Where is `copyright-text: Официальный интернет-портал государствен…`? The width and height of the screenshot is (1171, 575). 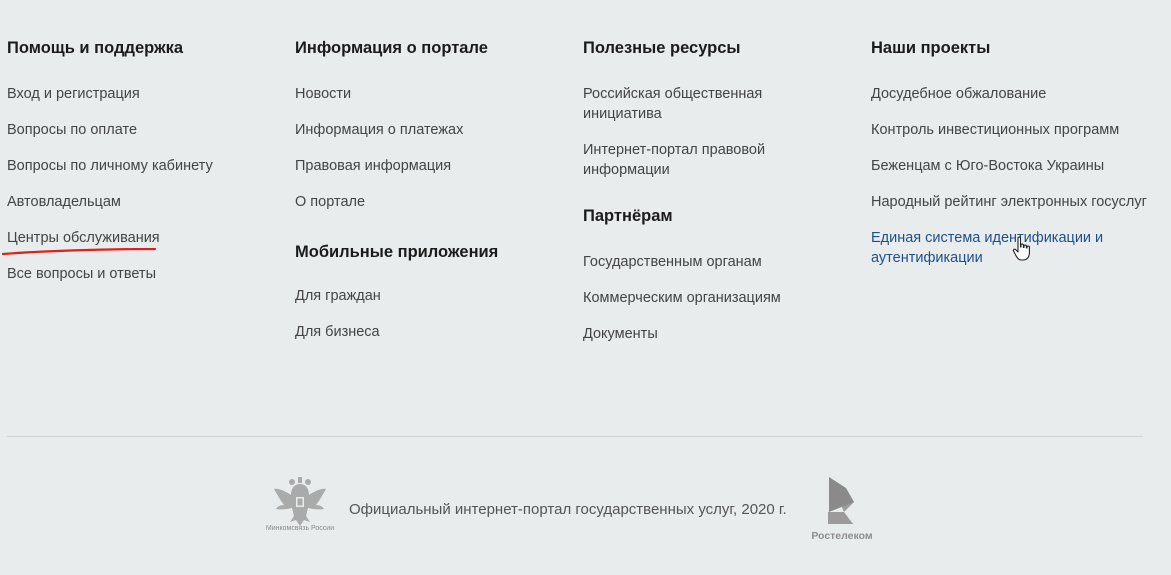
copyright-text: Официальный интернет-портал государствен… is located at coordinates (568, 509).